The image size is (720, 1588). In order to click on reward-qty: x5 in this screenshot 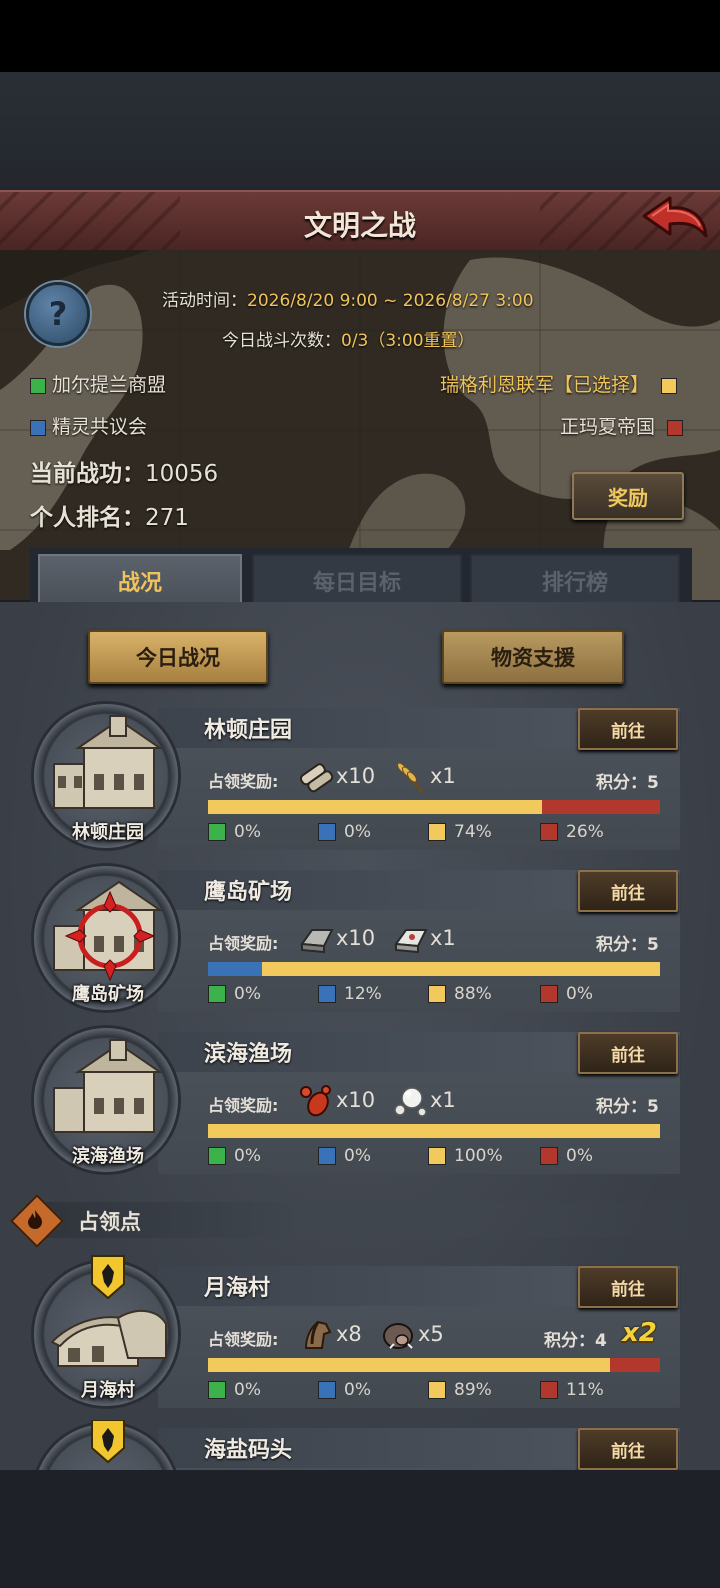, I will do `click(431, 1334)`.